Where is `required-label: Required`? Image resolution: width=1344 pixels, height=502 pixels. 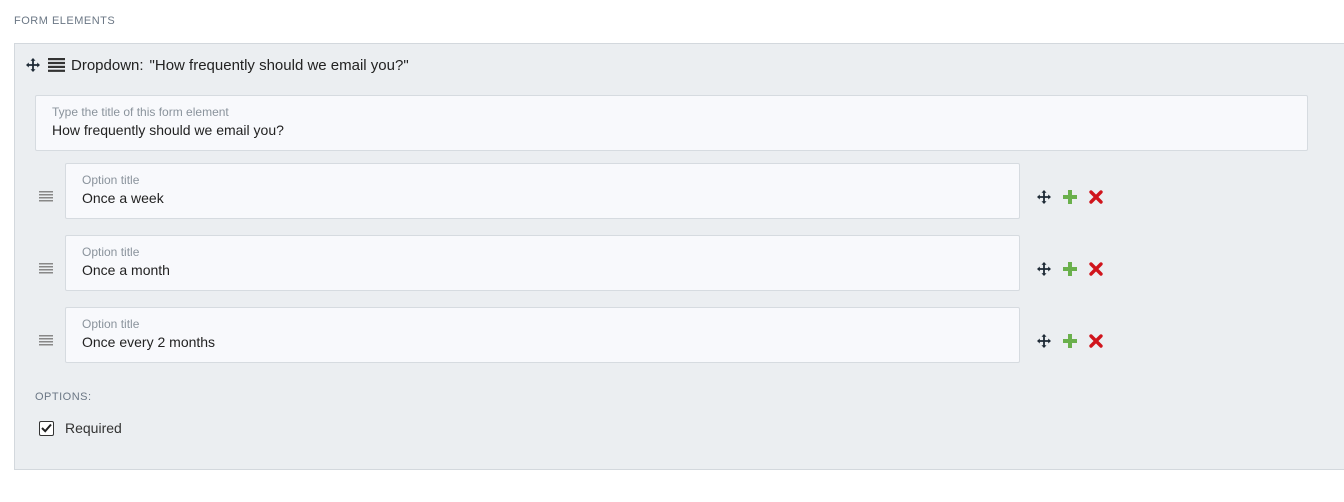
required-label: Required is located at coordinates (93, 428).